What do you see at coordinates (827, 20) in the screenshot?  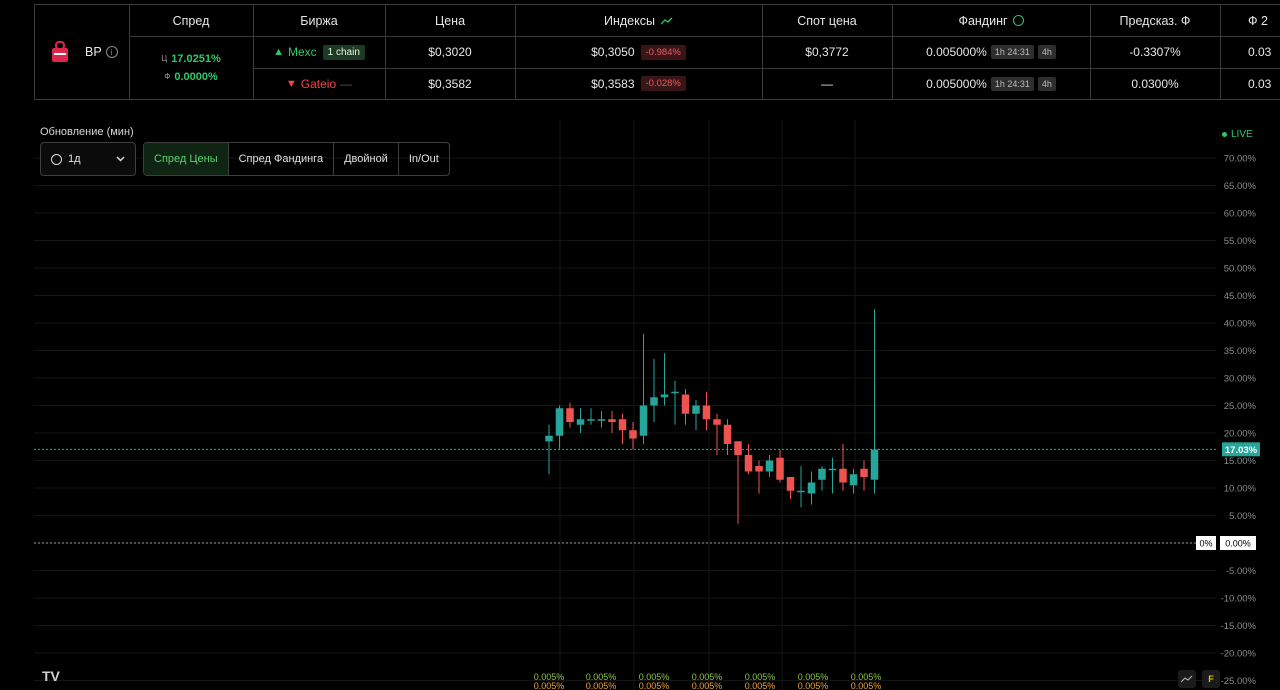 I see `header-spot-price: Спот цена` at bounding box center [827, 20].